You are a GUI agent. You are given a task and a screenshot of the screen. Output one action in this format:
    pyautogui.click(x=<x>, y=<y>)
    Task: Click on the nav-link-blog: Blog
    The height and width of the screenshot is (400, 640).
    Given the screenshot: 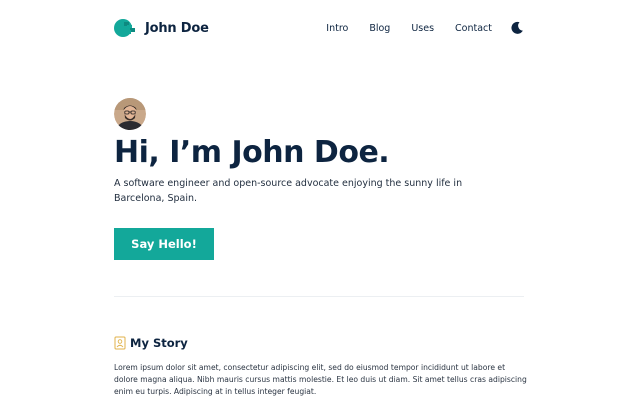 What is the action you would take?
    pyautogui.click(x=379, y=28)
    